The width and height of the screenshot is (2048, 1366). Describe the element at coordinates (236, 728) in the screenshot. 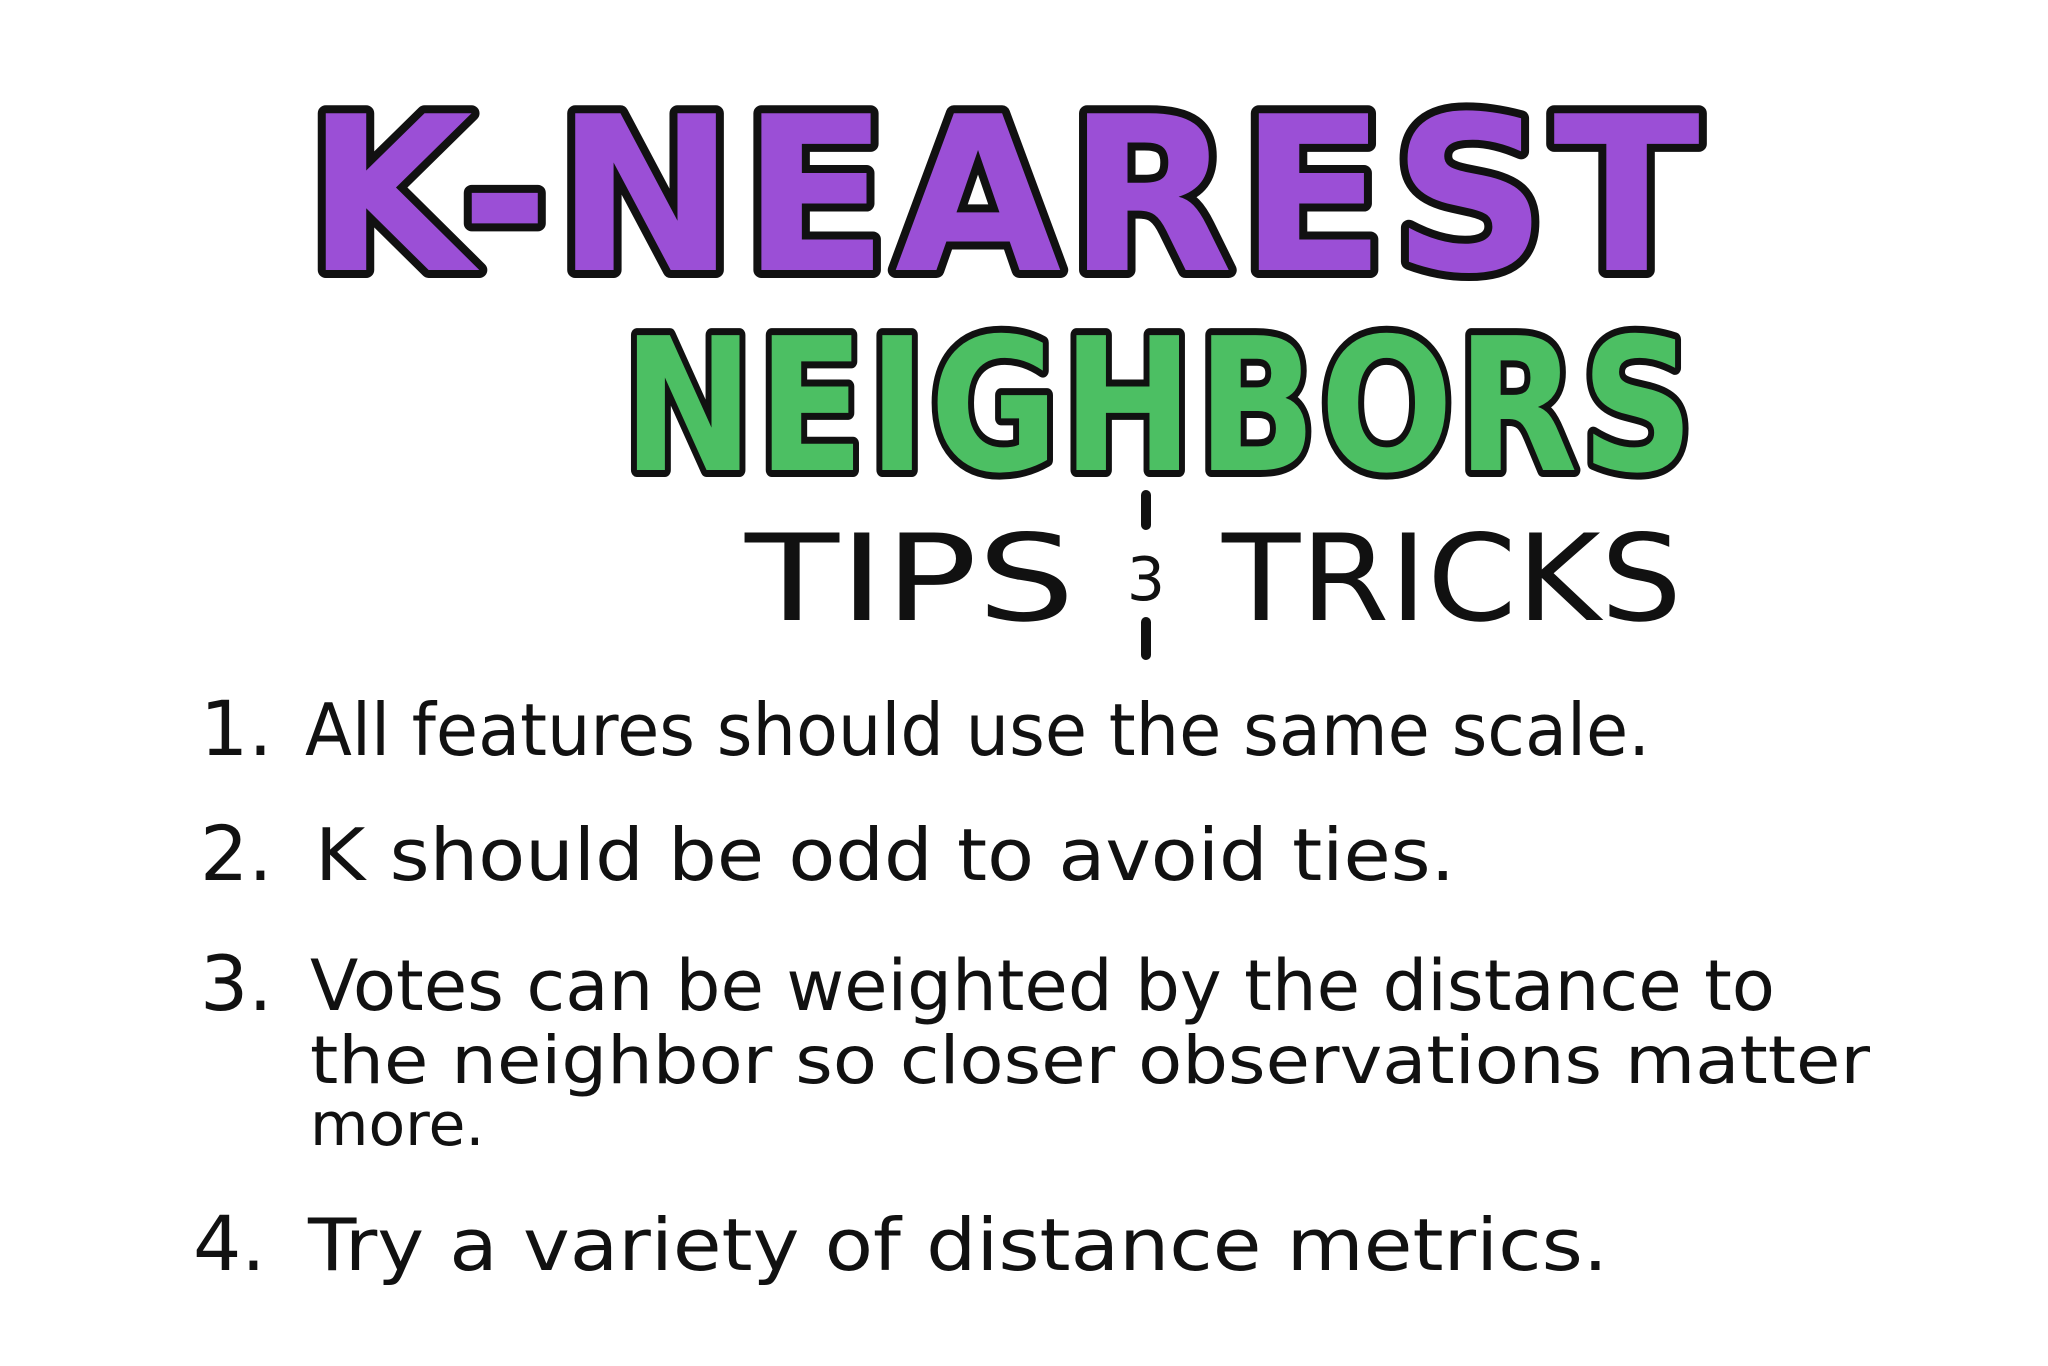

I see `tip-number: 1.` at that location.